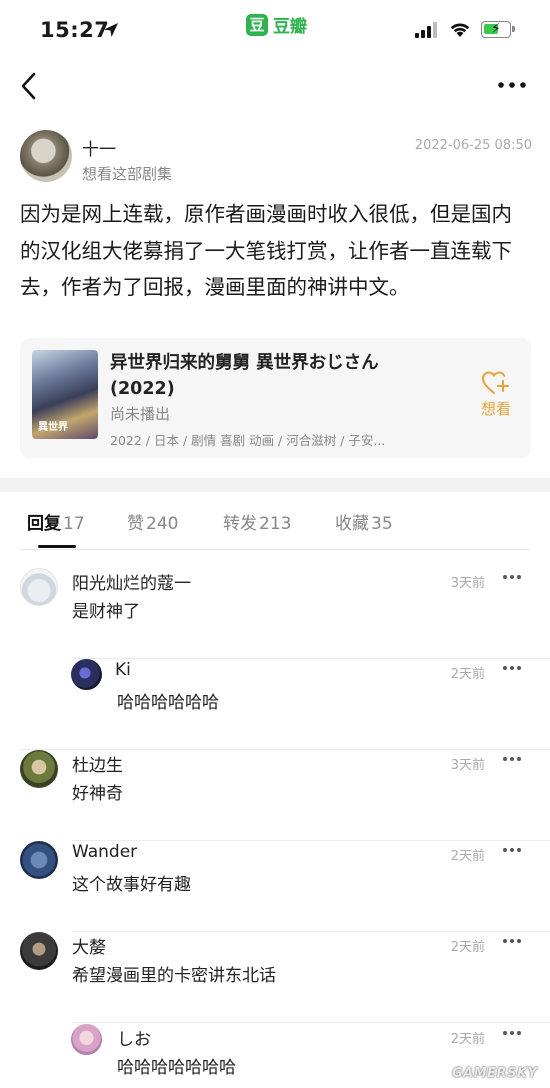  I want to click on post-timestamp: 2022-06-25 08:50, so click(473, 145).